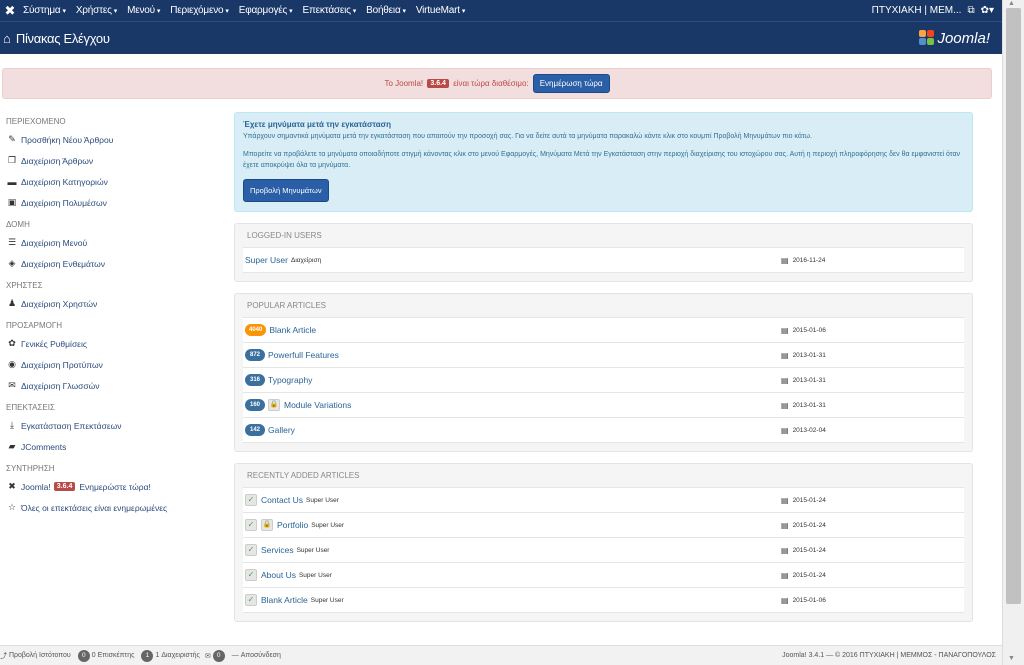 This screenshot has width=1024, height=665. I want to click on article-link: Powerfull Features, so click(303, 355).